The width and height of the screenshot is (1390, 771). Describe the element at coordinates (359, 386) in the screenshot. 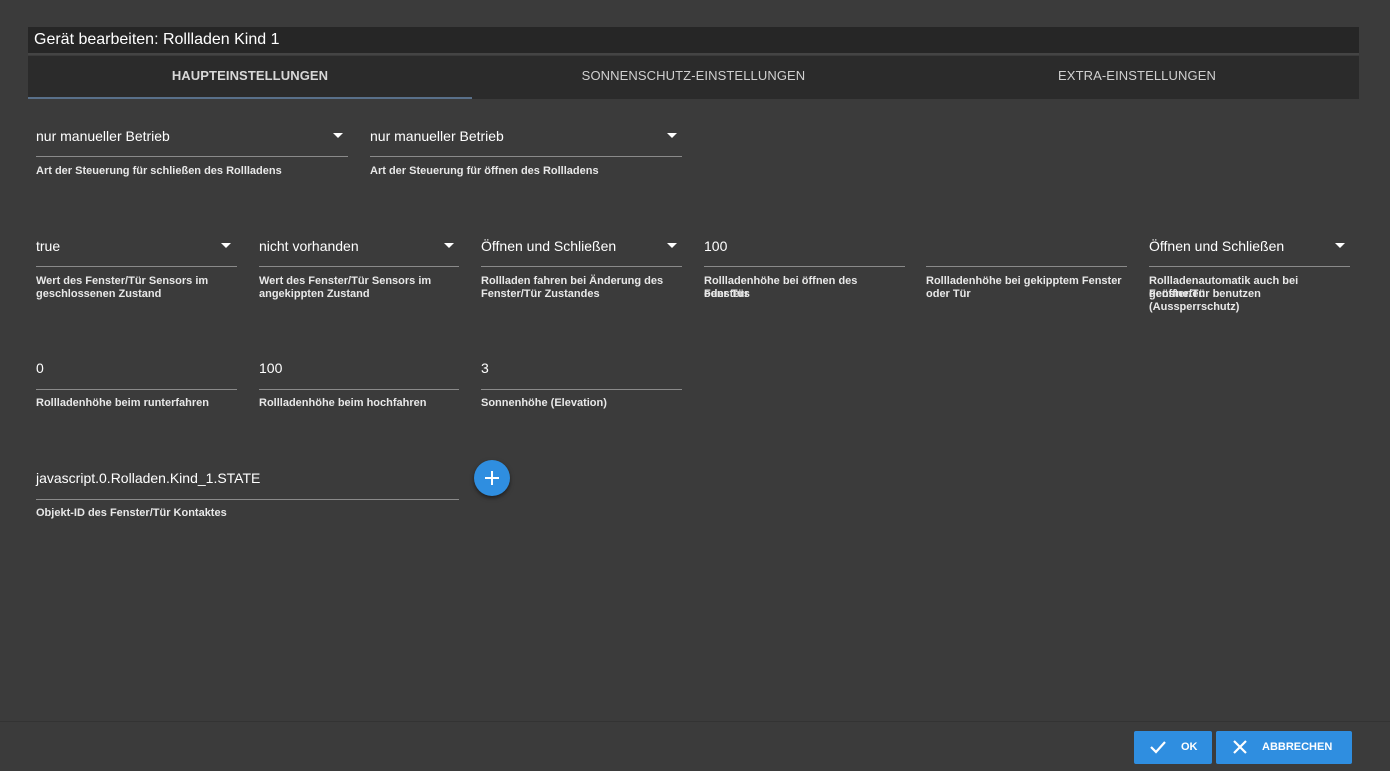

I see `height-up-input: 100 Rollladenhöhe beim hochfahren` at that location.